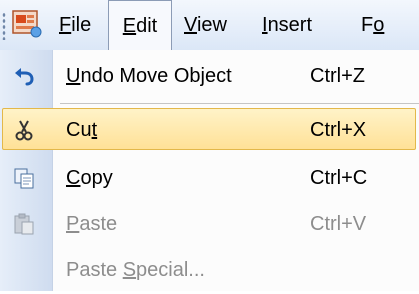  I want to click on menu-file: File, so click(75, 25).